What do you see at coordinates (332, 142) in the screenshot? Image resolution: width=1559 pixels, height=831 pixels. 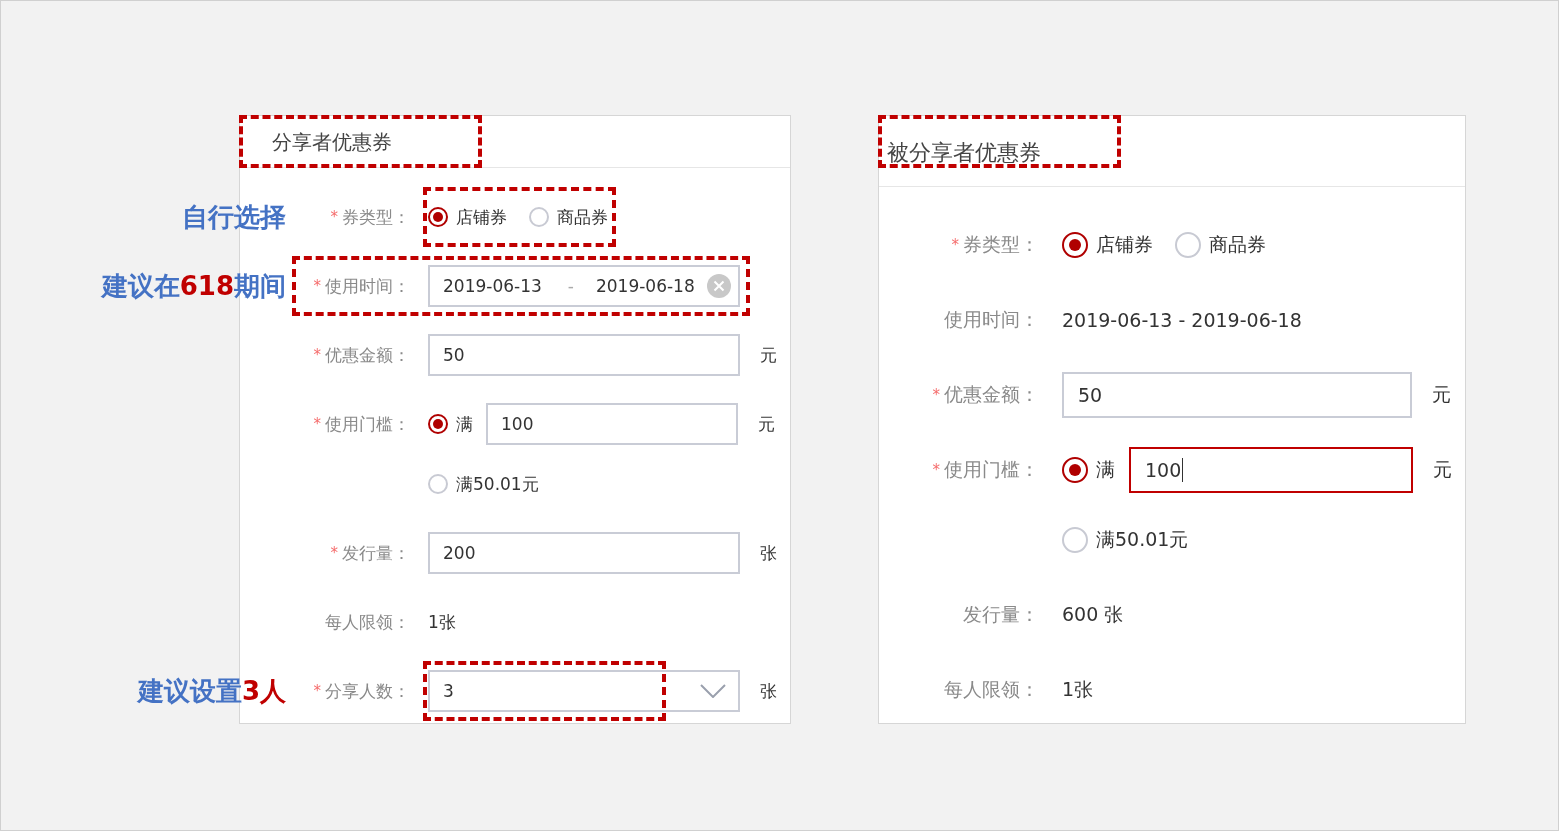 I see `panel-title: 分享者优惠券` at bounding box center [332, 142].